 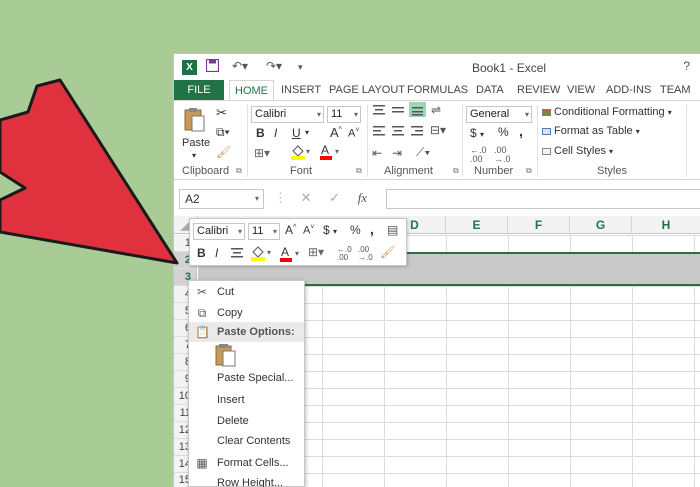 I want to click on accounting-format-button: $ ▾, so click(x=477, y=133).